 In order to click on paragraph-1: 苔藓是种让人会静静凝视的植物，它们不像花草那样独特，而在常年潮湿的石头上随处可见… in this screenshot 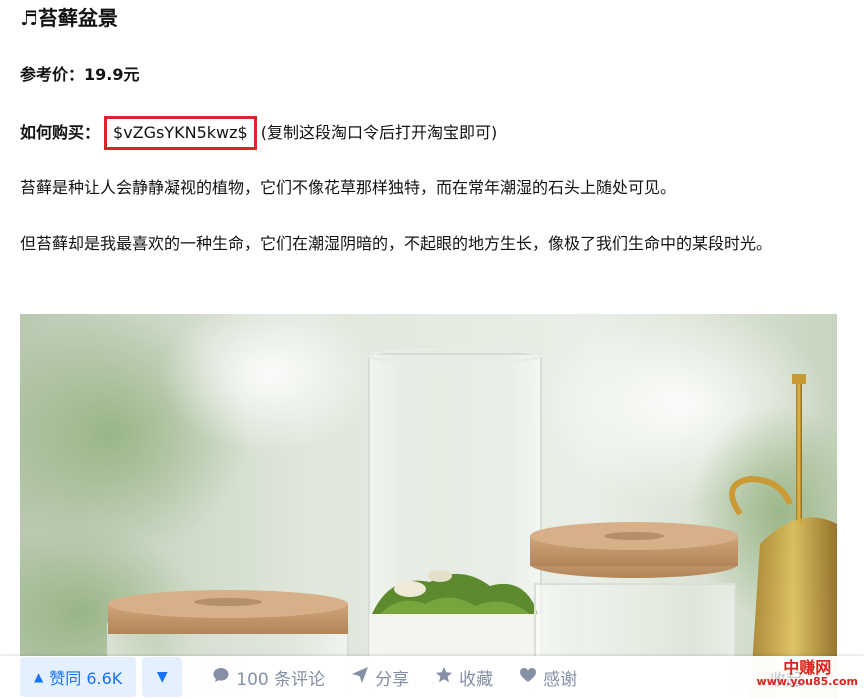, I will do `click(348, 187)`.